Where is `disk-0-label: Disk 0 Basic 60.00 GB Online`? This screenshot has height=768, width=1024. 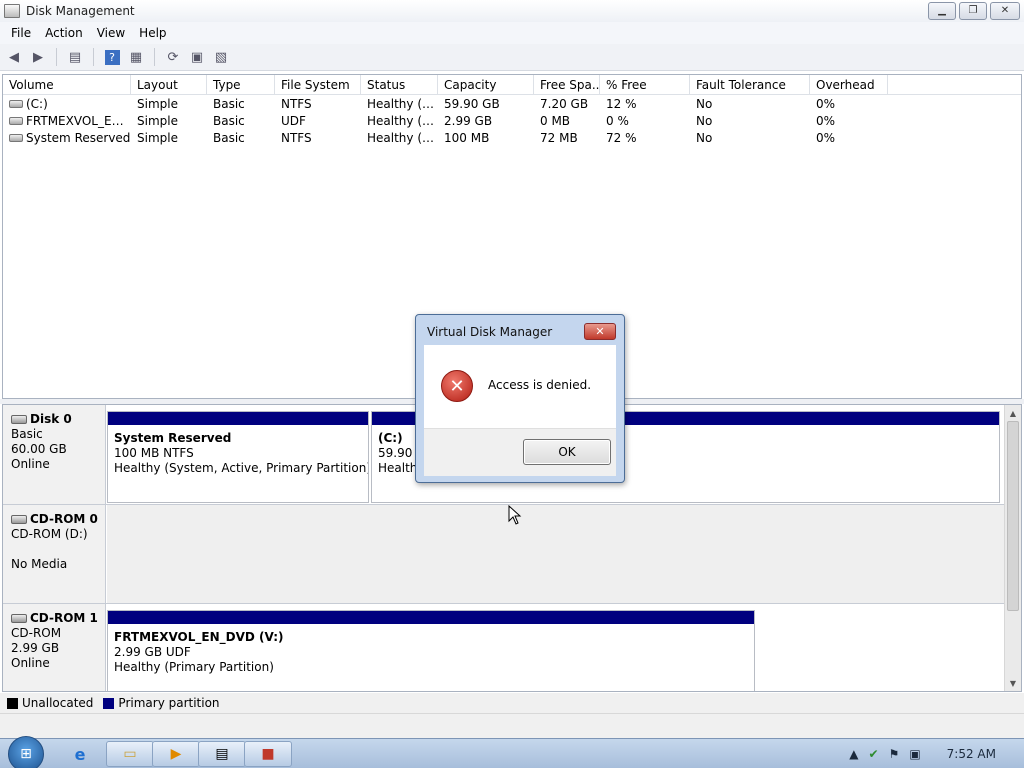 disk-0-label: Disk 0 Basic 60.00 GB Online is located at coordinates (54, 454).